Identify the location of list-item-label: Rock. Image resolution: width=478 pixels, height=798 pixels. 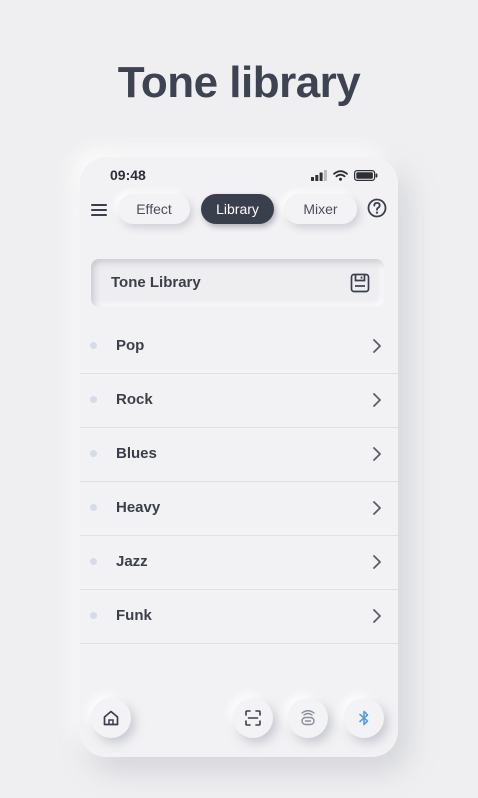
(134, 399).